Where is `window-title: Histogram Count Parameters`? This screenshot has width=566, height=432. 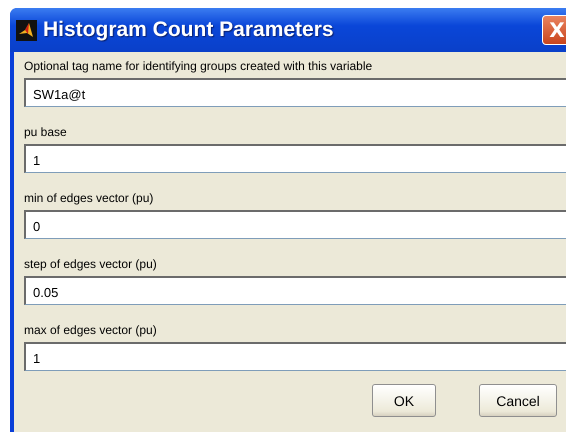 window-title: Histogram Count Parameters is located at coordinates (188, 30).